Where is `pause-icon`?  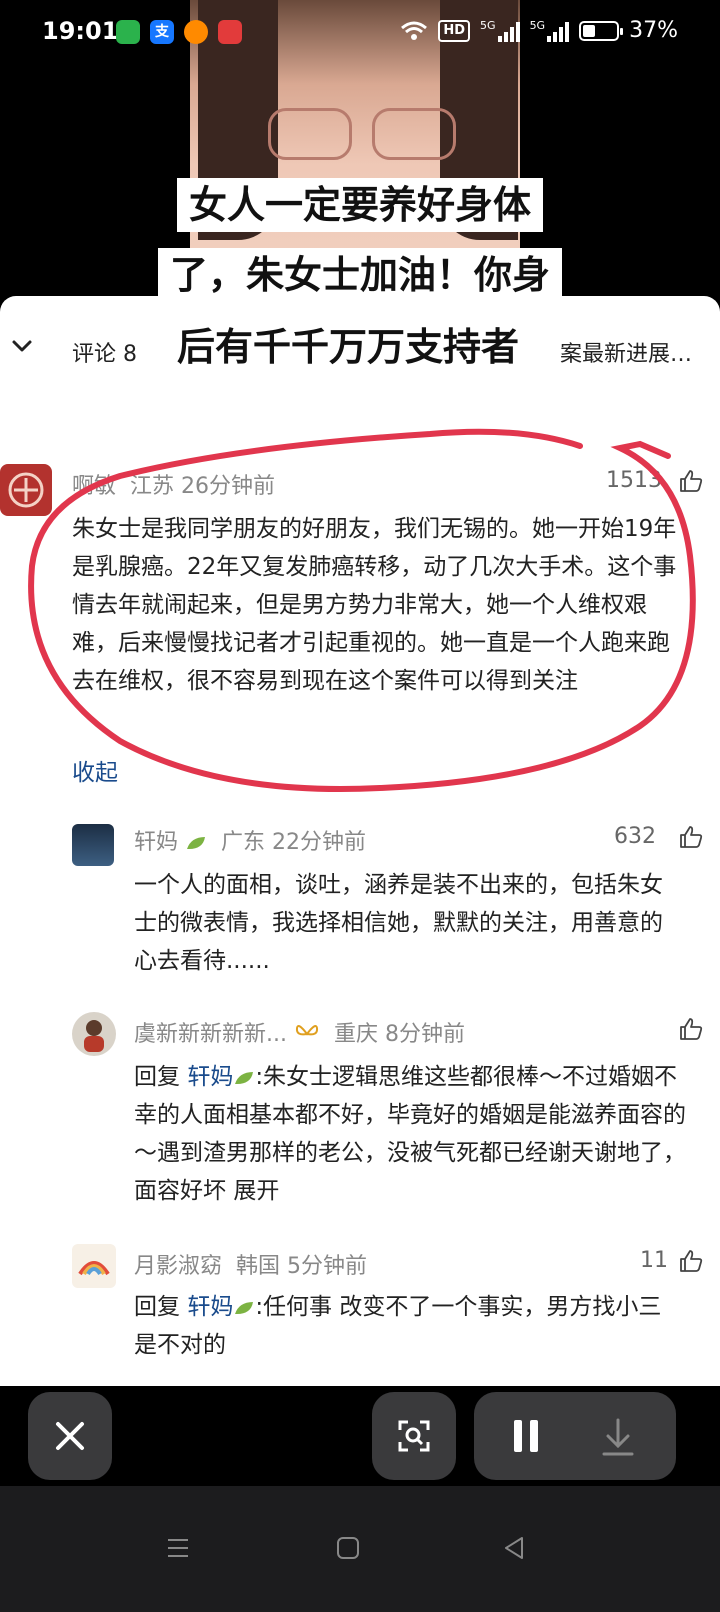
pause-icon is located at coordinates (524, 1436).